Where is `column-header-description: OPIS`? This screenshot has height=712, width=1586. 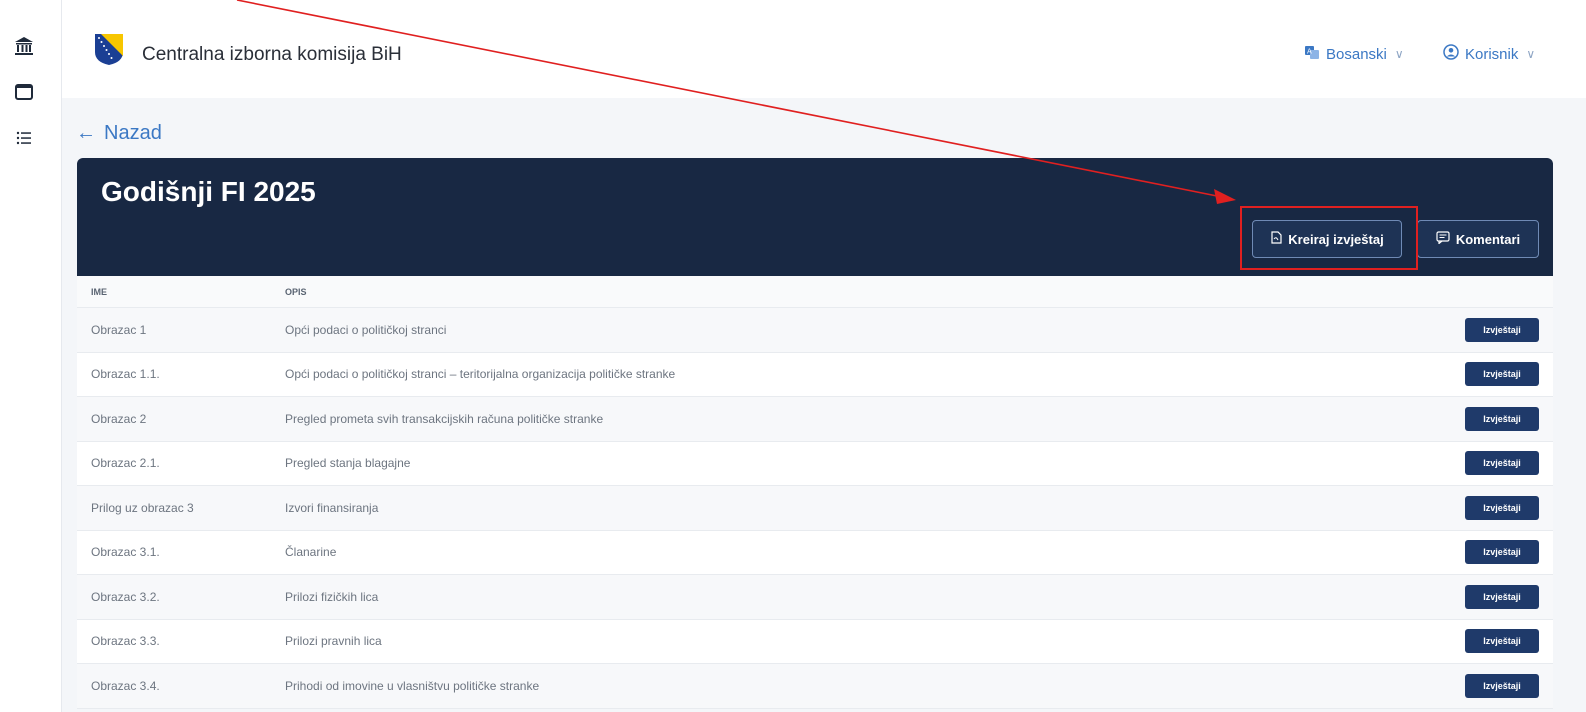
column-header-description: OPIS is located at coordinates (296, 291).